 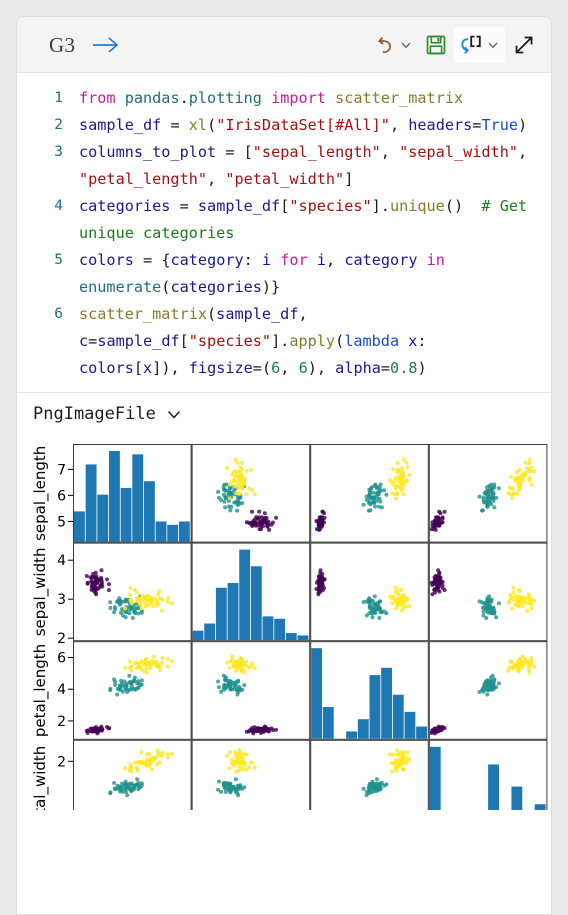 What do you see at coordinates (61, 470) in the screenshot?
I see `y-tick-label: 7` at bounding box center [61, 470].